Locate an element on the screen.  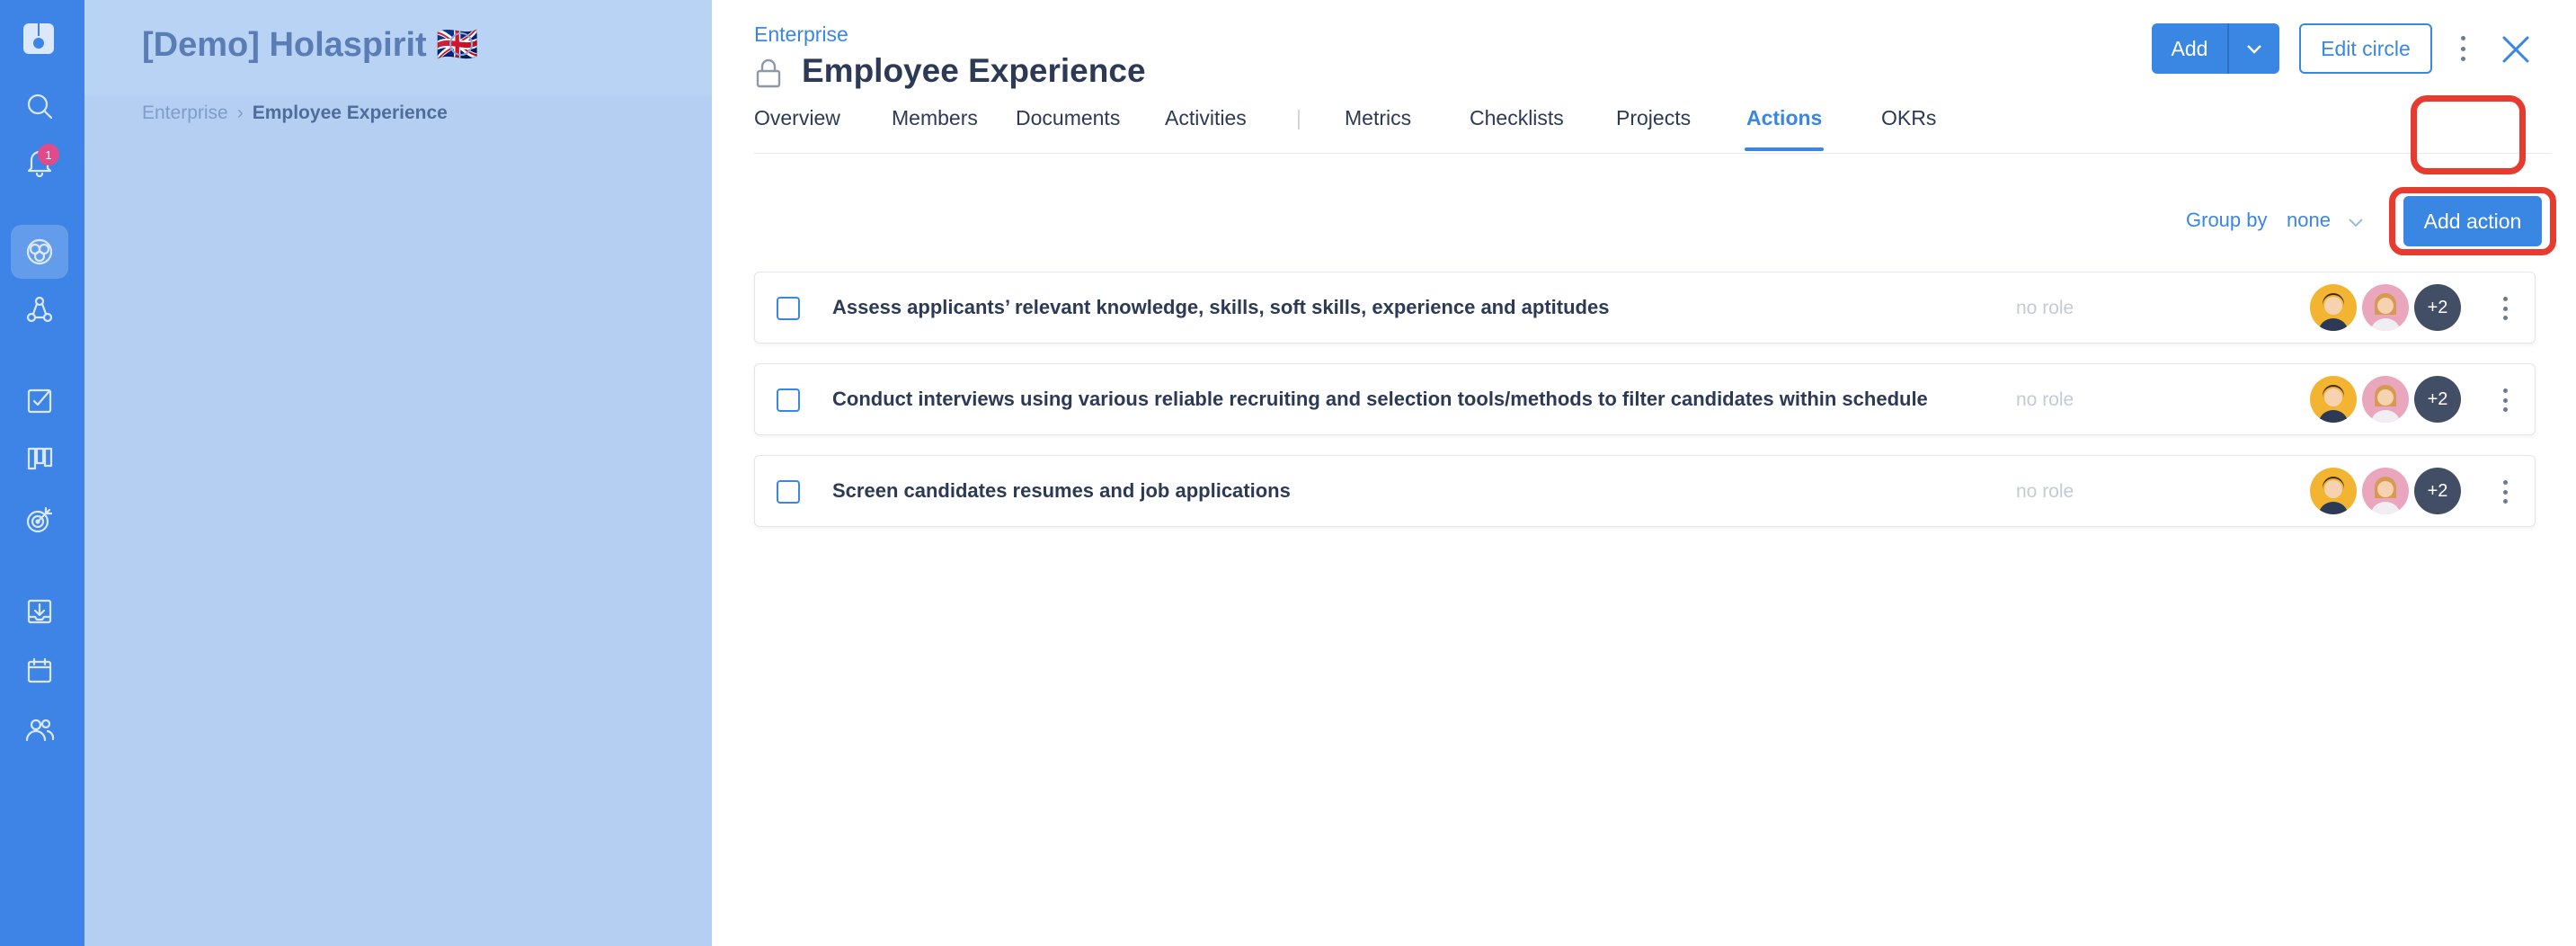
tab-actions: Actions is located at coordinates (1784, 129).